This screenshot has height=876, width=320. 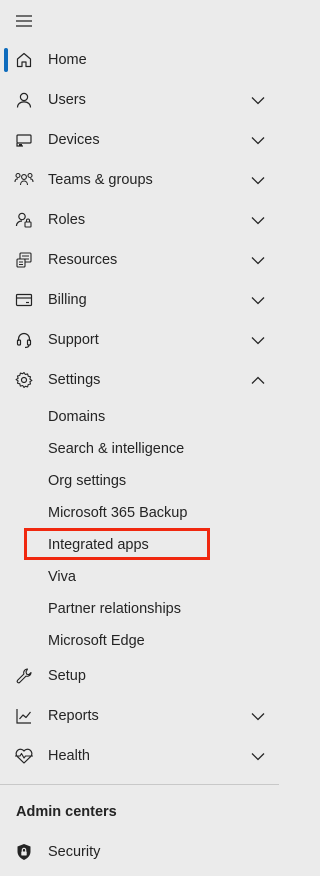 What do you see at coordinates (67, 220) in the screenshot?
I see `nav-item-label: Roles` at bounding box center [67, 220].